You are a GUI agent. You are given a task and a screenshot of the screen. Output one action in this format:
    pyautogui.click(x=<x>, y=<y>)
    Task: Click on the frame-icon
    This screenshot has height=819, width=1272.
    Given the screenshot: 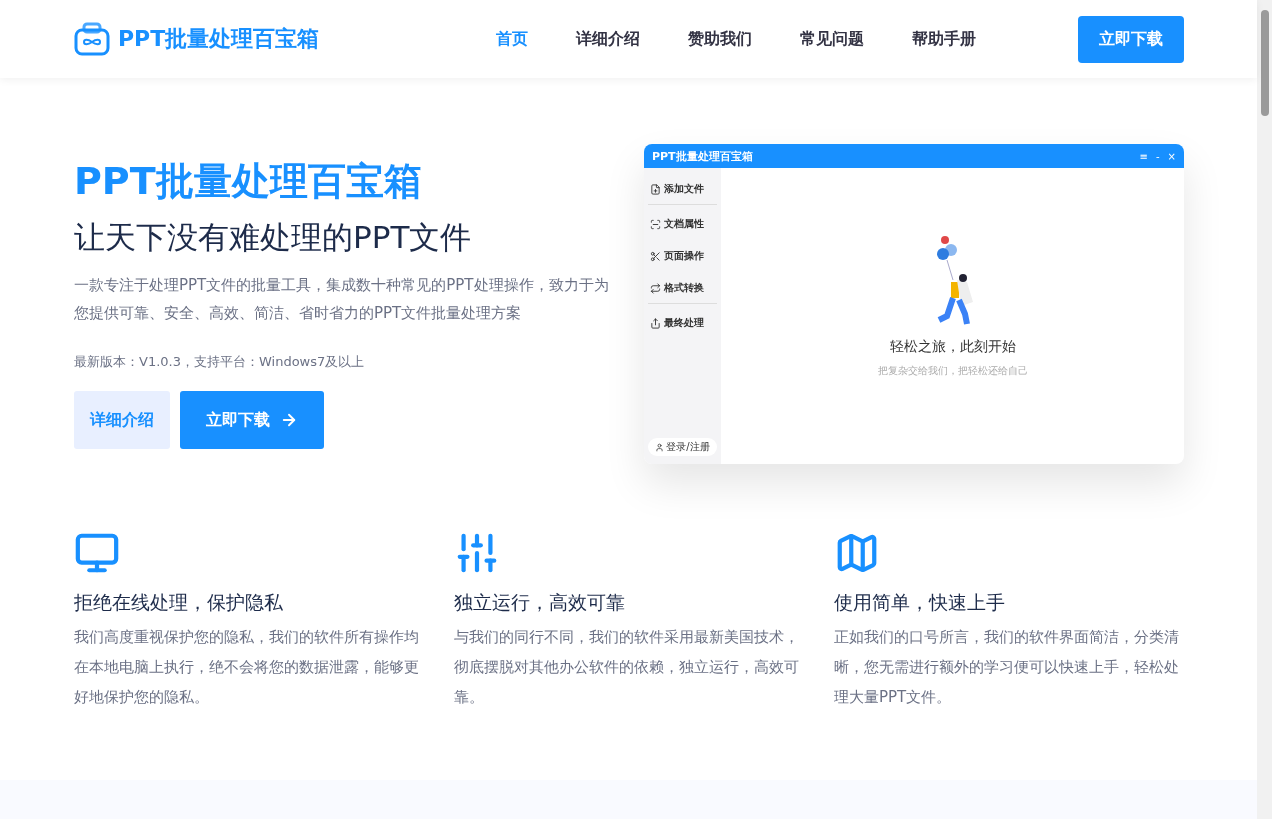 What is the action you would take?
    pyautogui.click(x=655, y=224)
    